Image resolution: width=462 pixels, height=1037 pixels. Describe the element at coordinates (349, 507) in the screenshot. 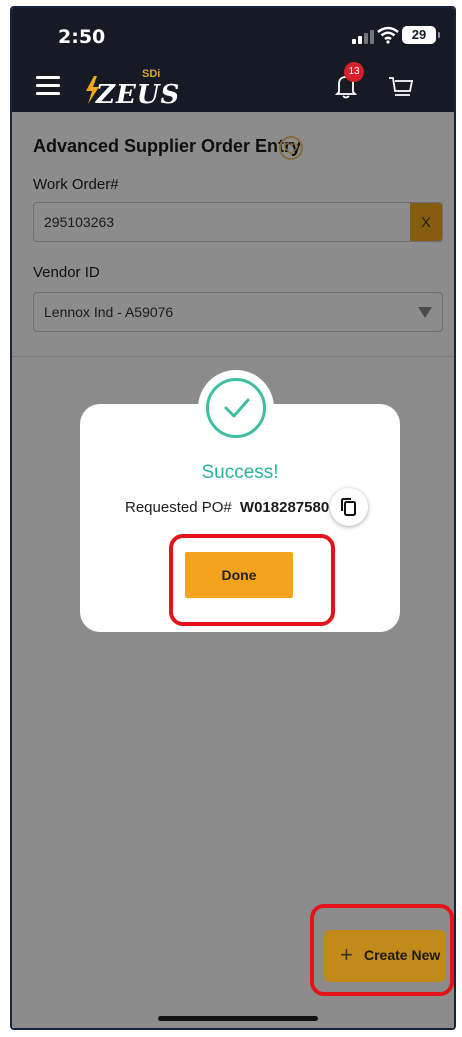

I see `copy-icon` at that location.